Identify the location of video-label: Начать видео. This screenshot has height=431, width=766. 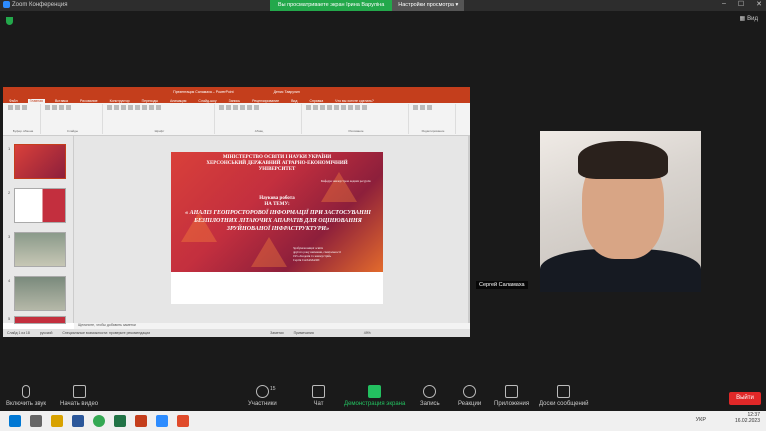
(79, 404).